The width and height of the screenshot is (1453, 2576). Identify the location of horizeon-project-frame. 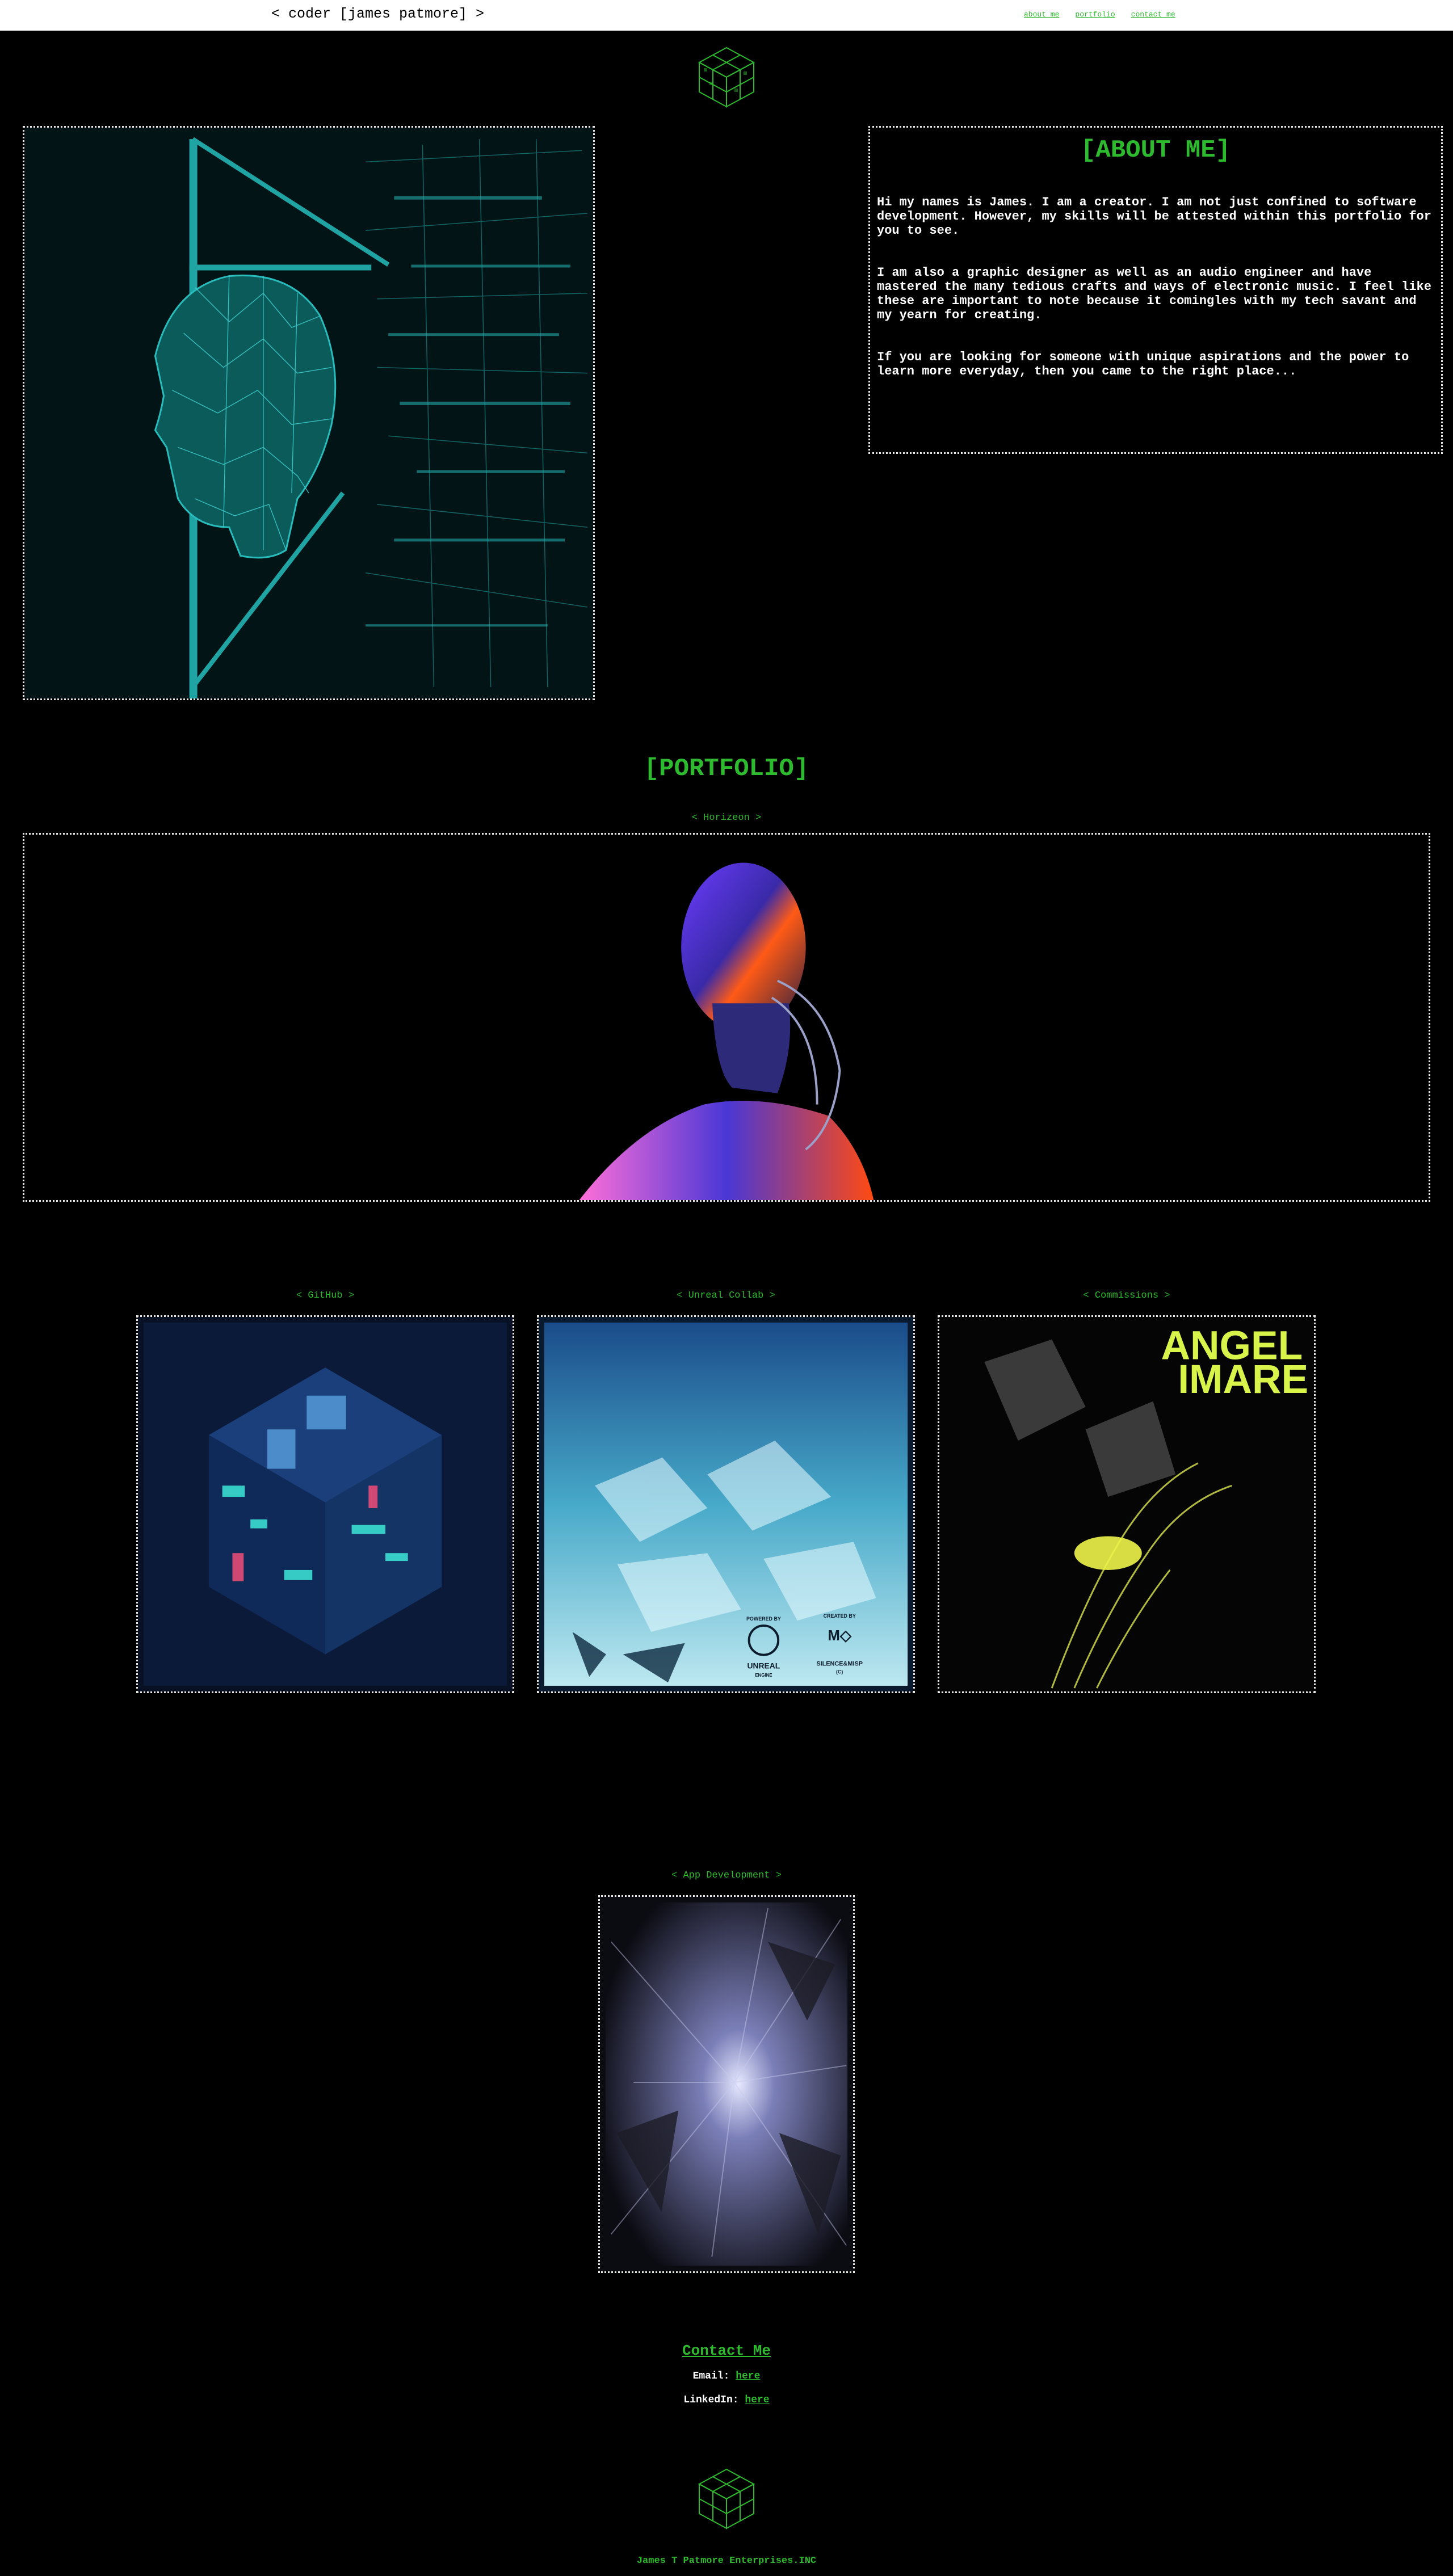
(726, 1017).